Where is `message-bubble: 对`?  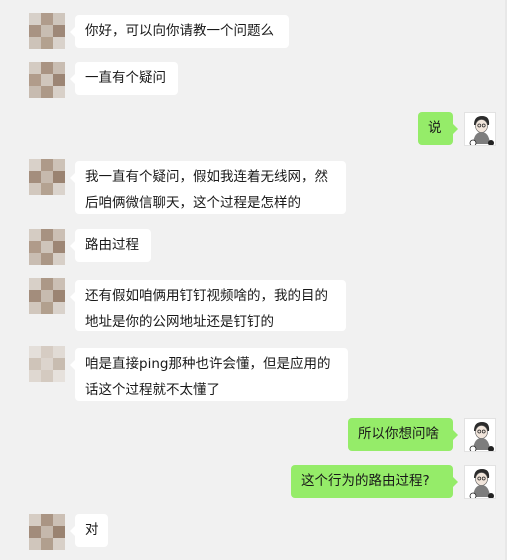 message-bubble: 对 is located at coordinates (89, 530).